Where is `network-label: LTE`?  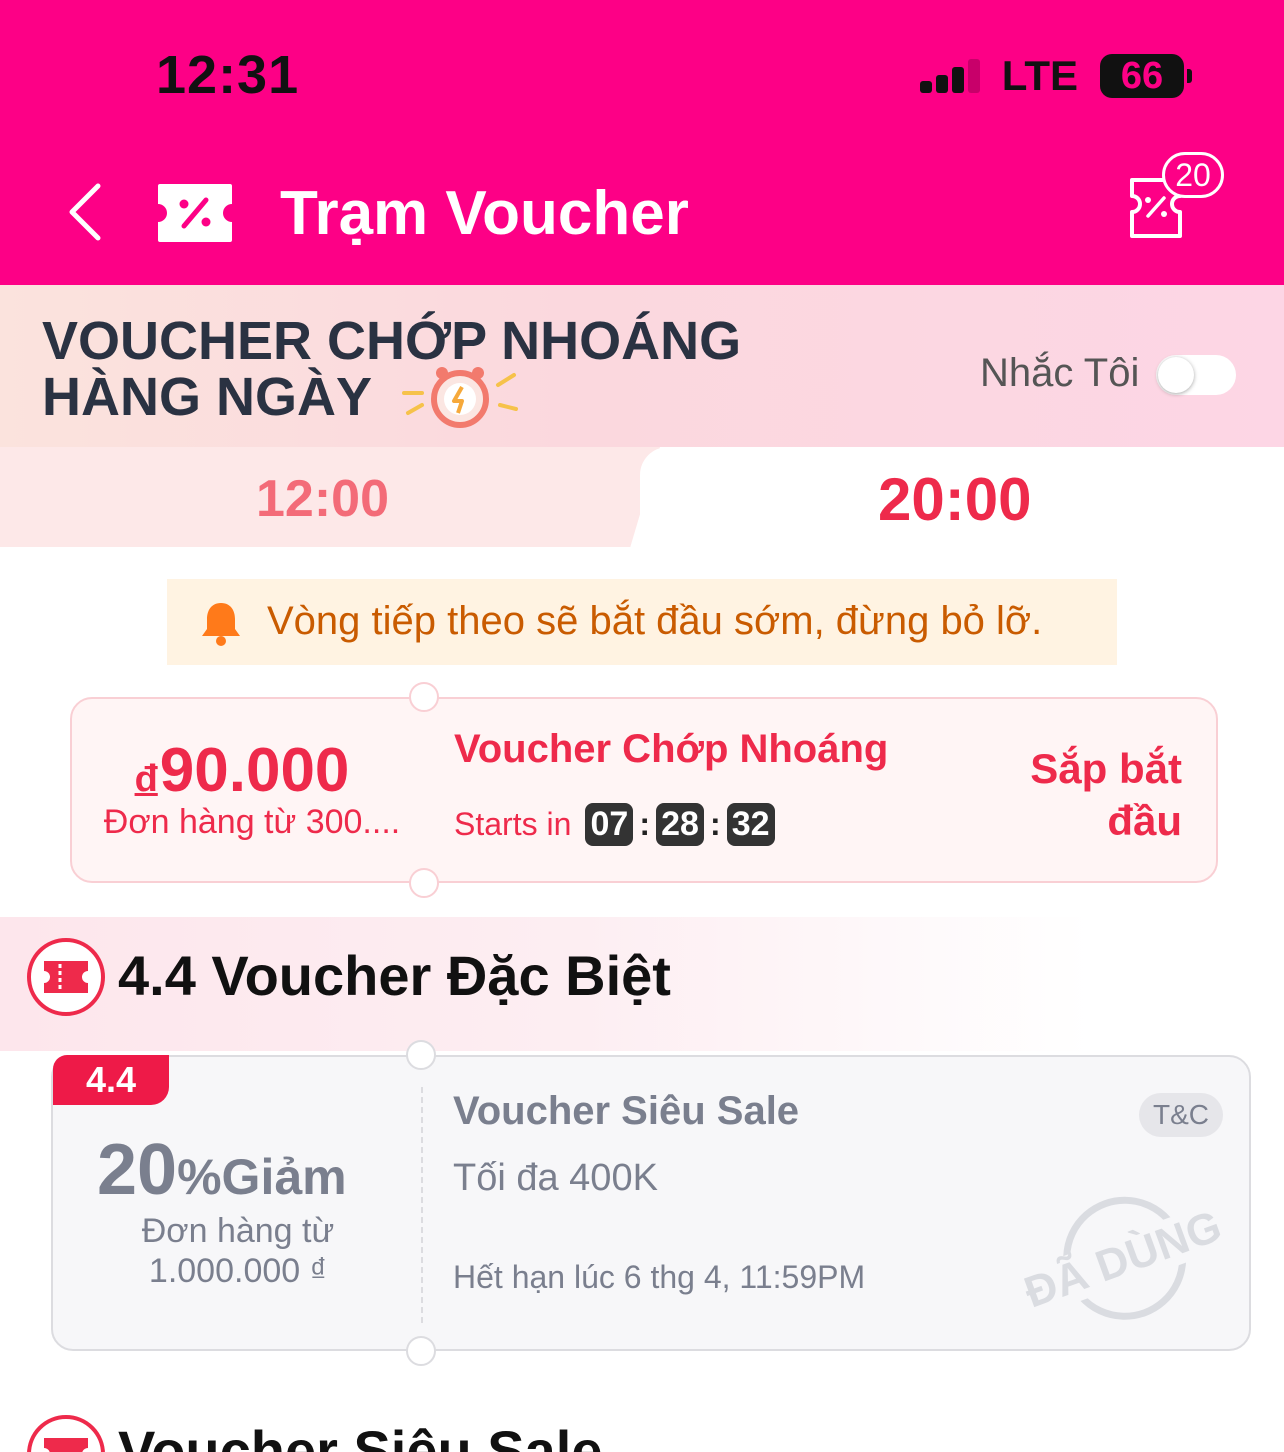
network-label: LTE is located at coordinates (1039, 75).